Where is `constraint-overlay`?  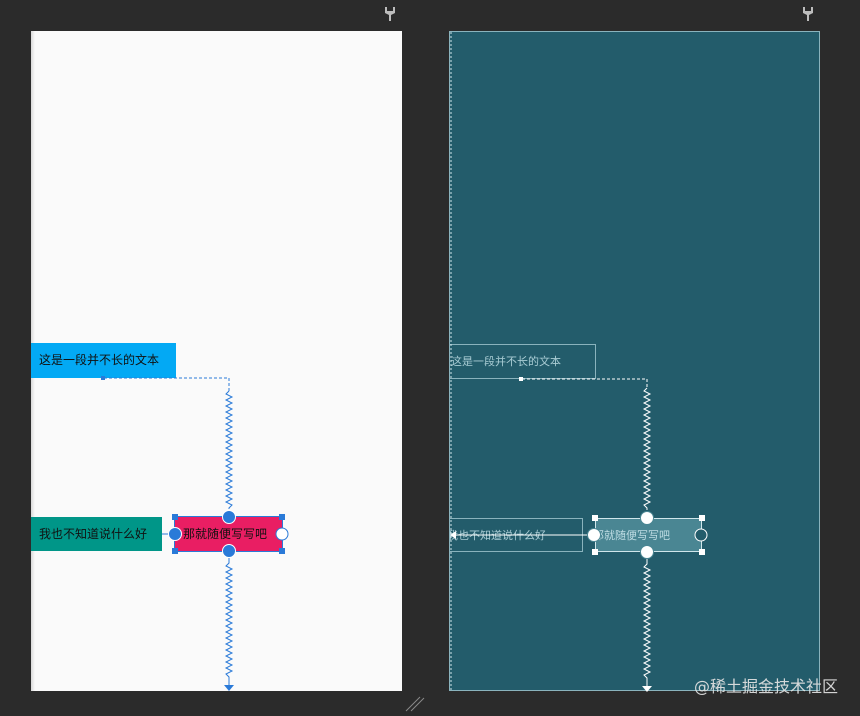
constraint-overlay is located at coordinates (195, 533).